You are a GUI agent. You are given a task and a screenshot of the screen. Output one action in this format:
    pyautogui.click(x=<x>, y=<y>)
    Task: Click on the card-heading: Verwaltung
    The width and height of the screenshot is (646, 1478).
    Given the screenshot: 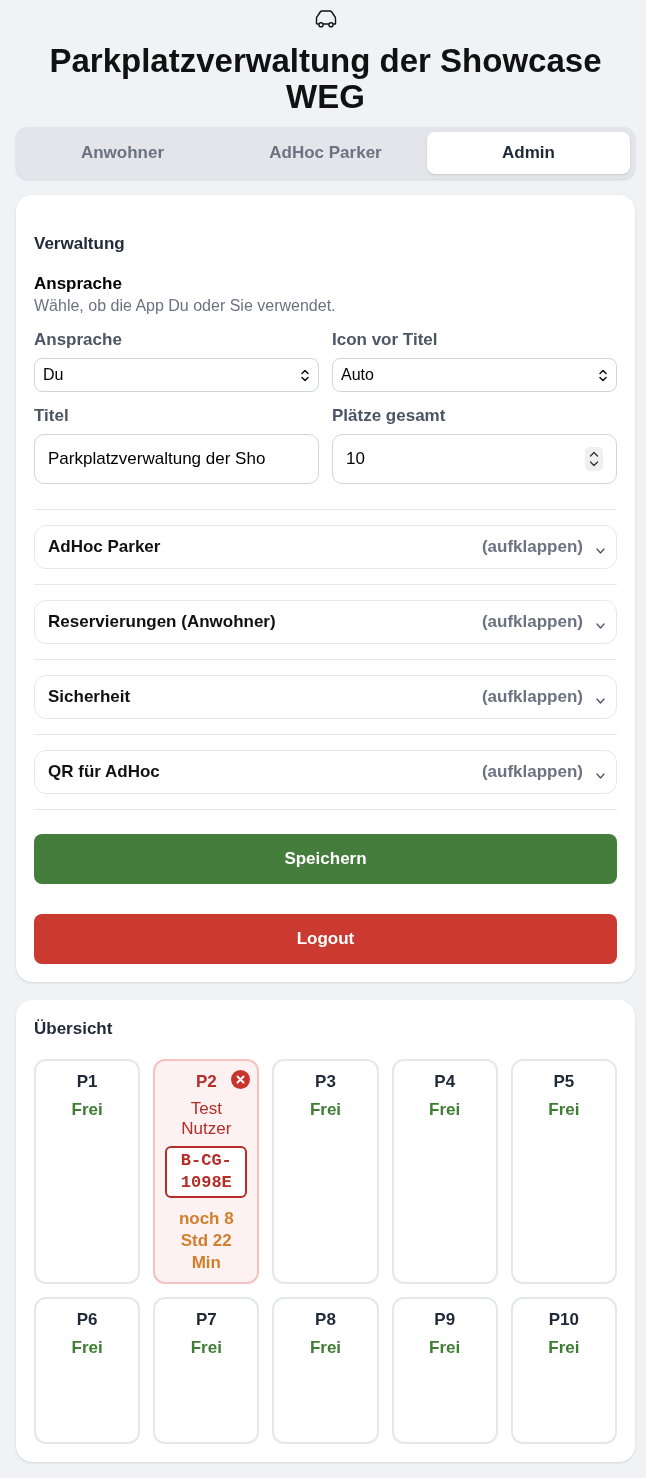 What is the action you would take?
    pyautogui.click(x=80, y=244)
    